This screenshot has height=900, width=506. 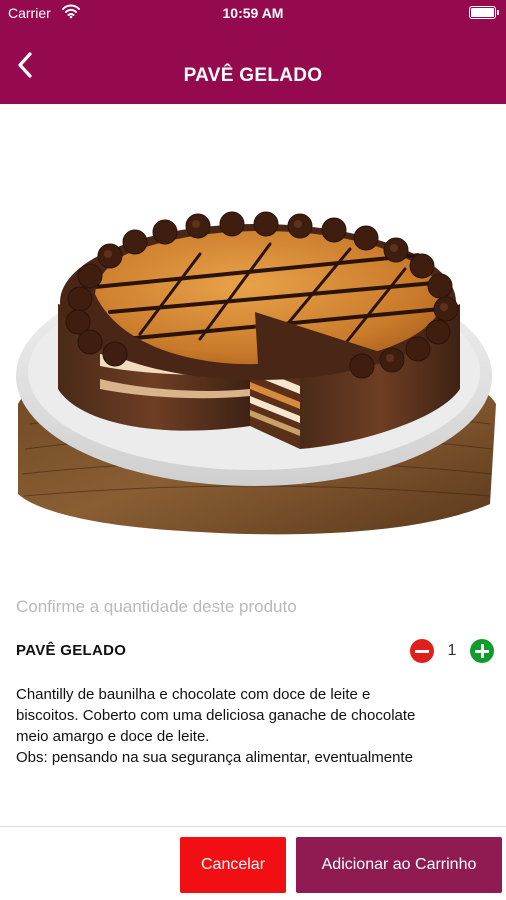 What do you see at coordinates (113, 736) in the screenshot?
I see `description-line: meio amargo e doce de leite.` at bounding box center [113, 736].